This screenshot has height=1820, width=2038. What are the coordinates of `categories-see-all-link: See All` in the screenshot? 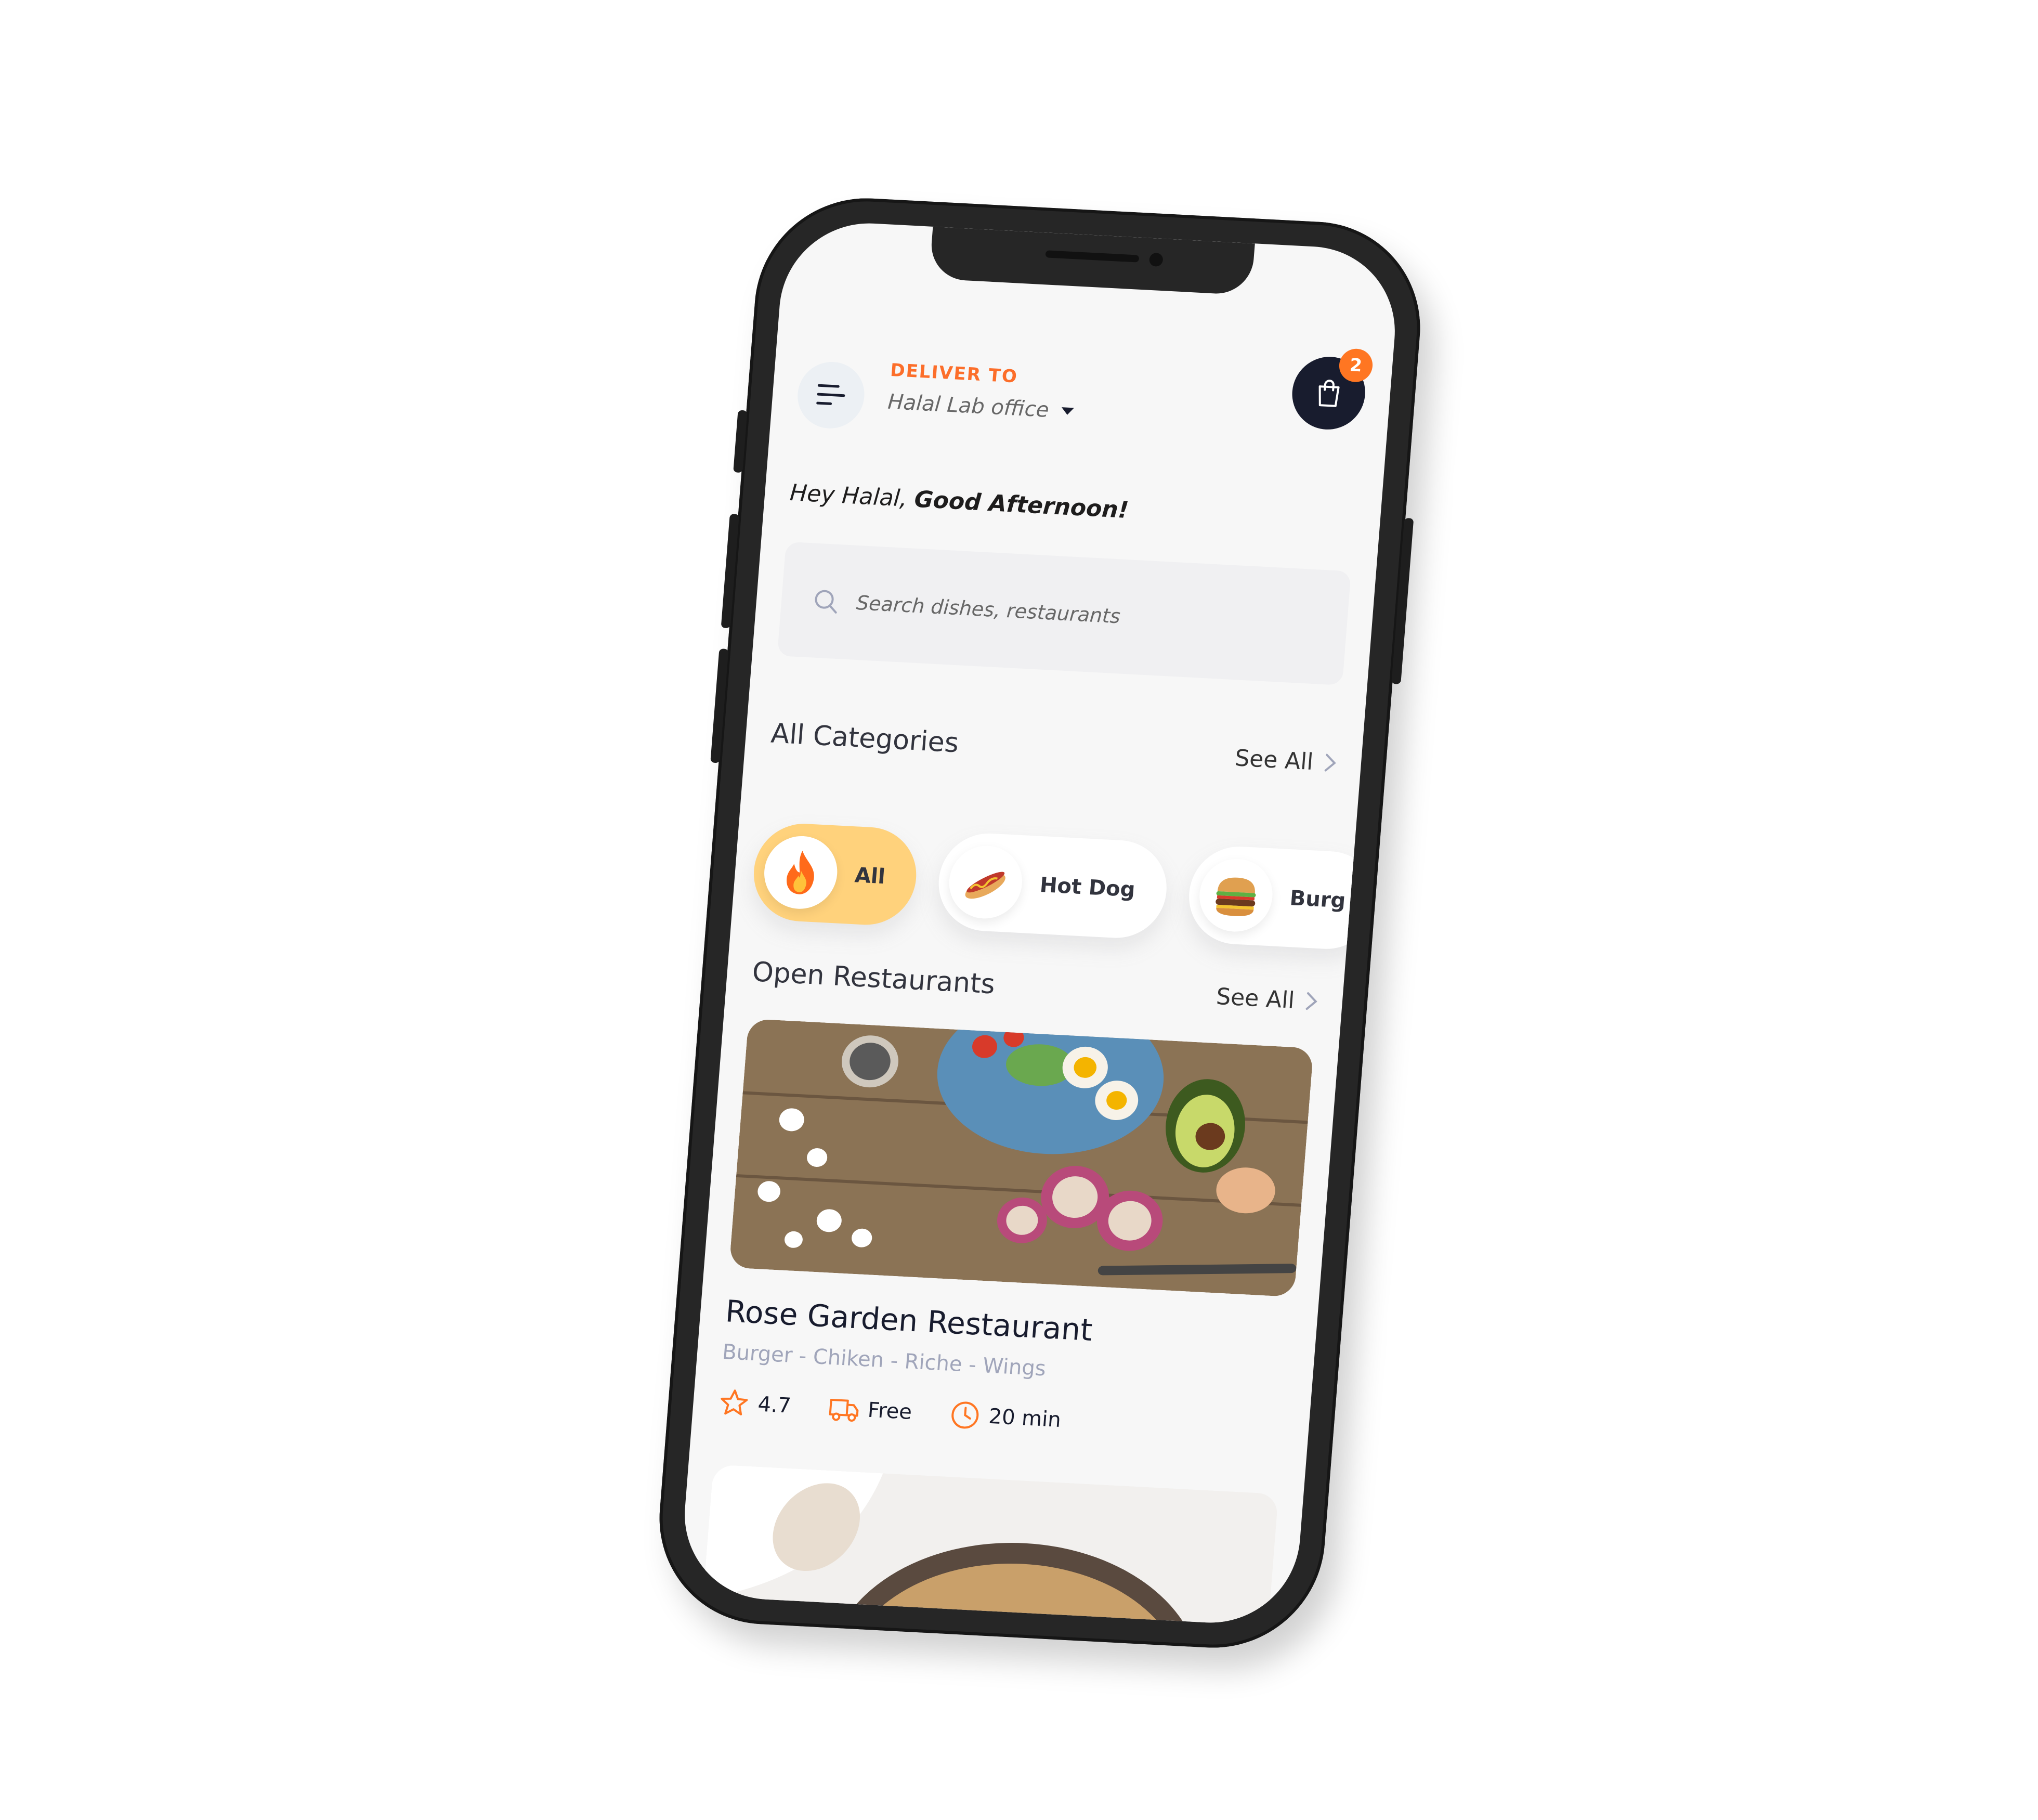 It's located at (1285, 760).